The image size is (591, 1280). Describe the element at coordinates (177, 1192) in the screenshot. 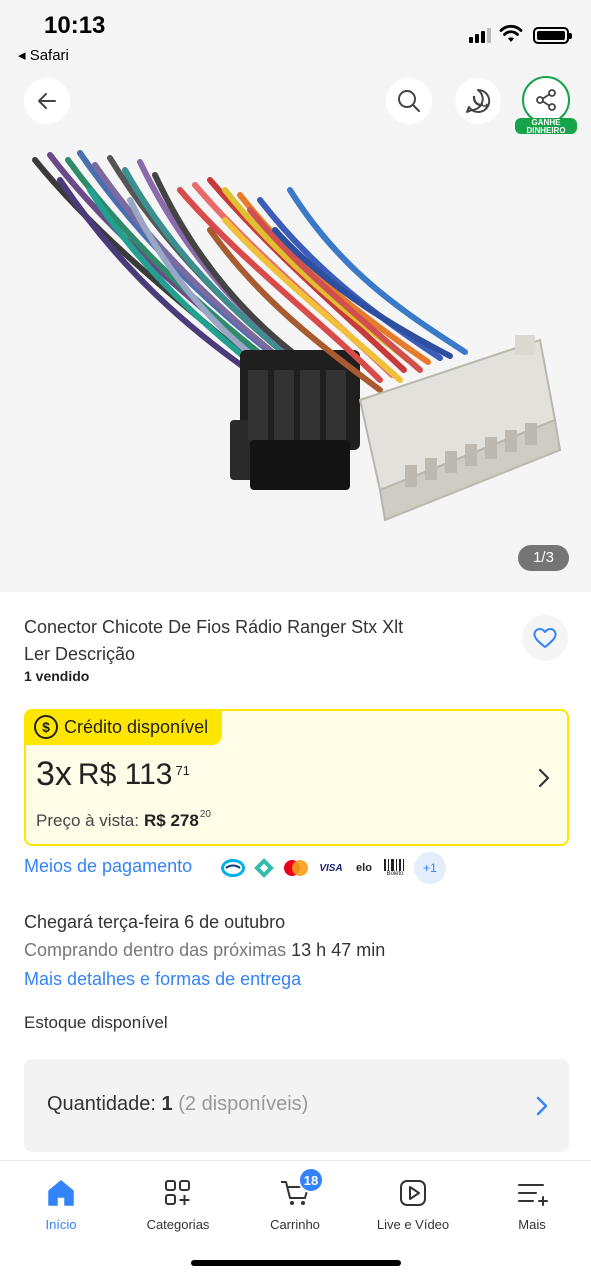

I see `categories-icon` at that location.